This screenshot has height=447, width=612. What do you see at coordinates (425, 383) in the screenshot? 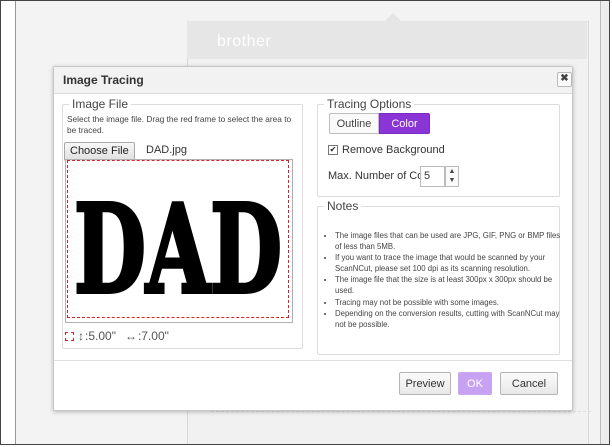
I see `preview-button: Preview` at bounding box center [425, 383].